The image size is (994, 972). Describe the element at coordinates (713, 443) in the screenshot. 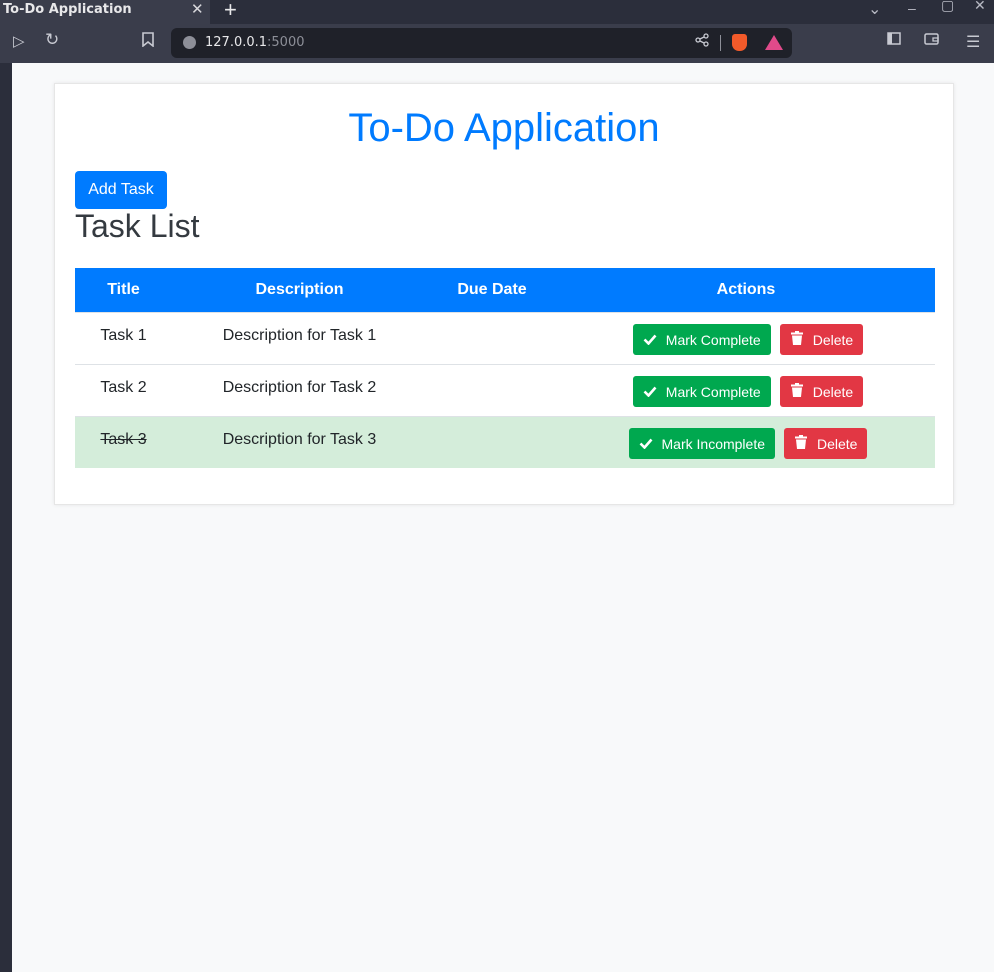

I see `button-label: Mark Incomplete` at that location.